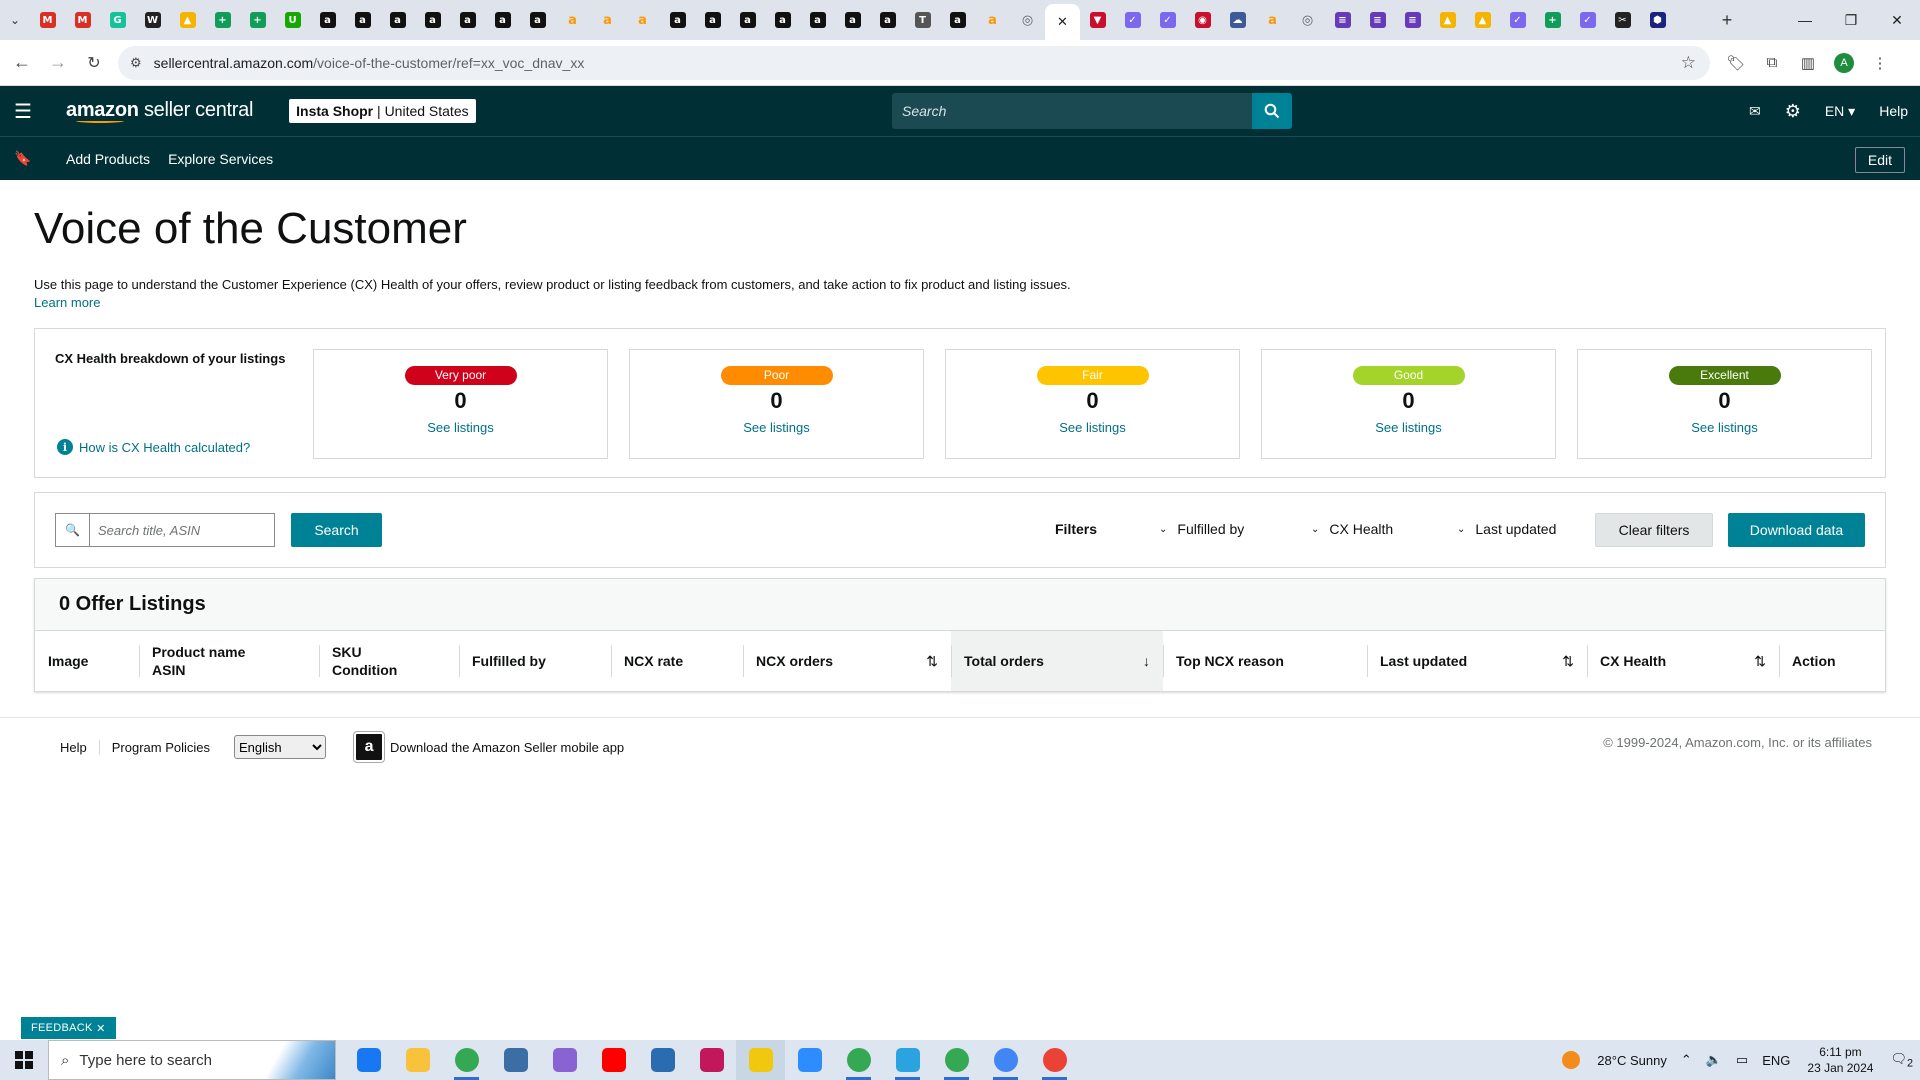  What do you see at coordinates (417, 1060) in the screenshot?
I see `file-explorer-icon` at bounding box center [417, 1060].